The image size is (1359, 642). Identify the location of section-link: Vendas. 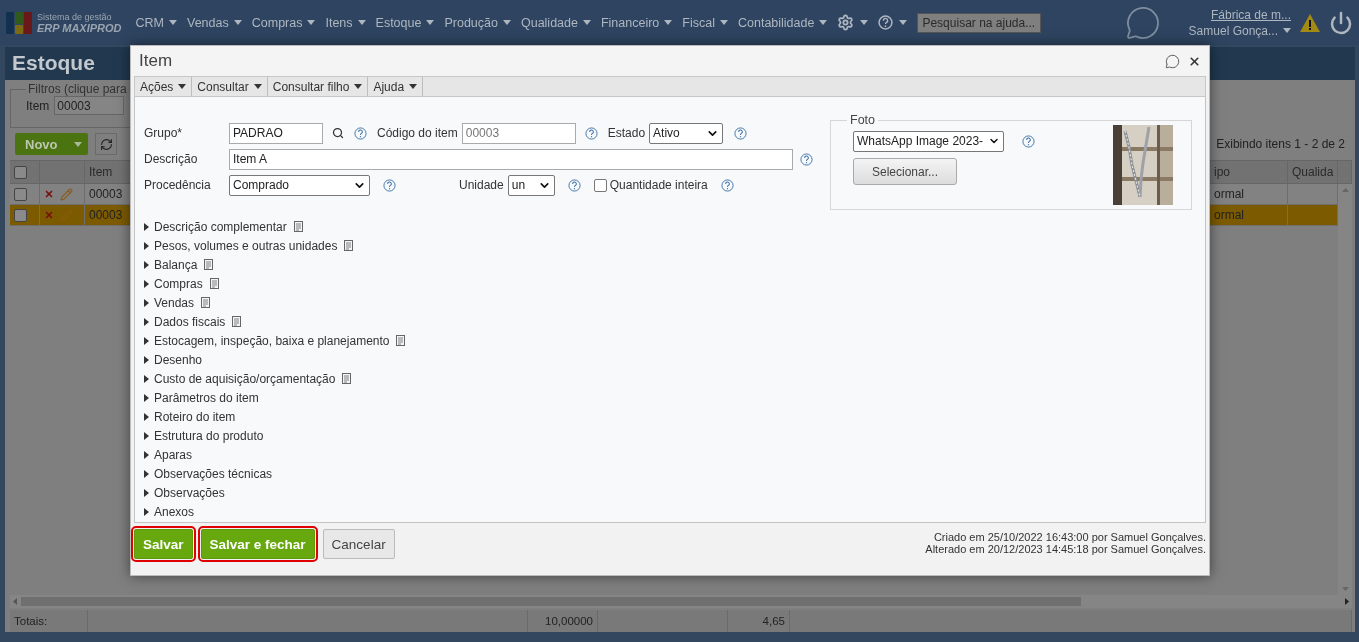
(174, 302).